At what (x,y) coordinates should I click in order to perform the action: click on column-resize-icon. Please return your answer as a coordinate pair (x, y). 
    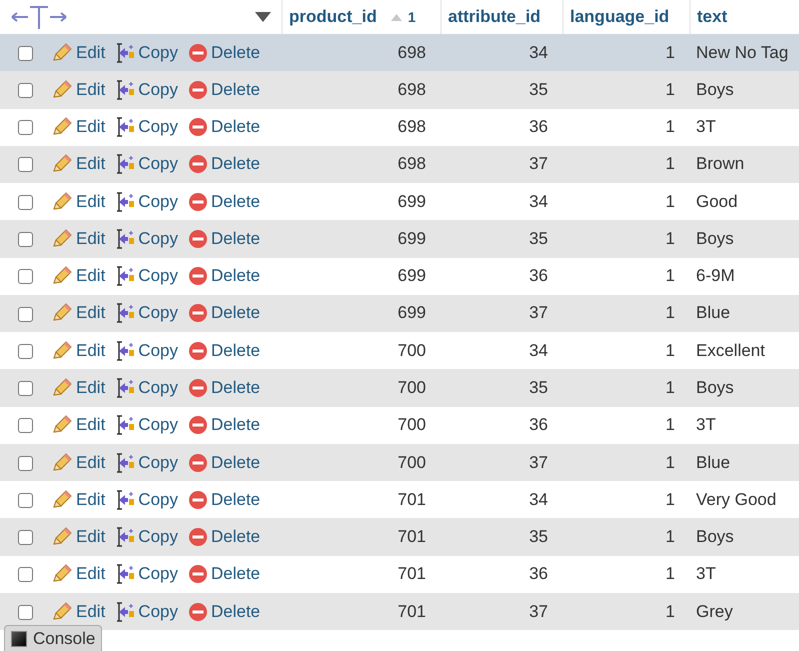
    Looking at the image, I should click on (39, 17).